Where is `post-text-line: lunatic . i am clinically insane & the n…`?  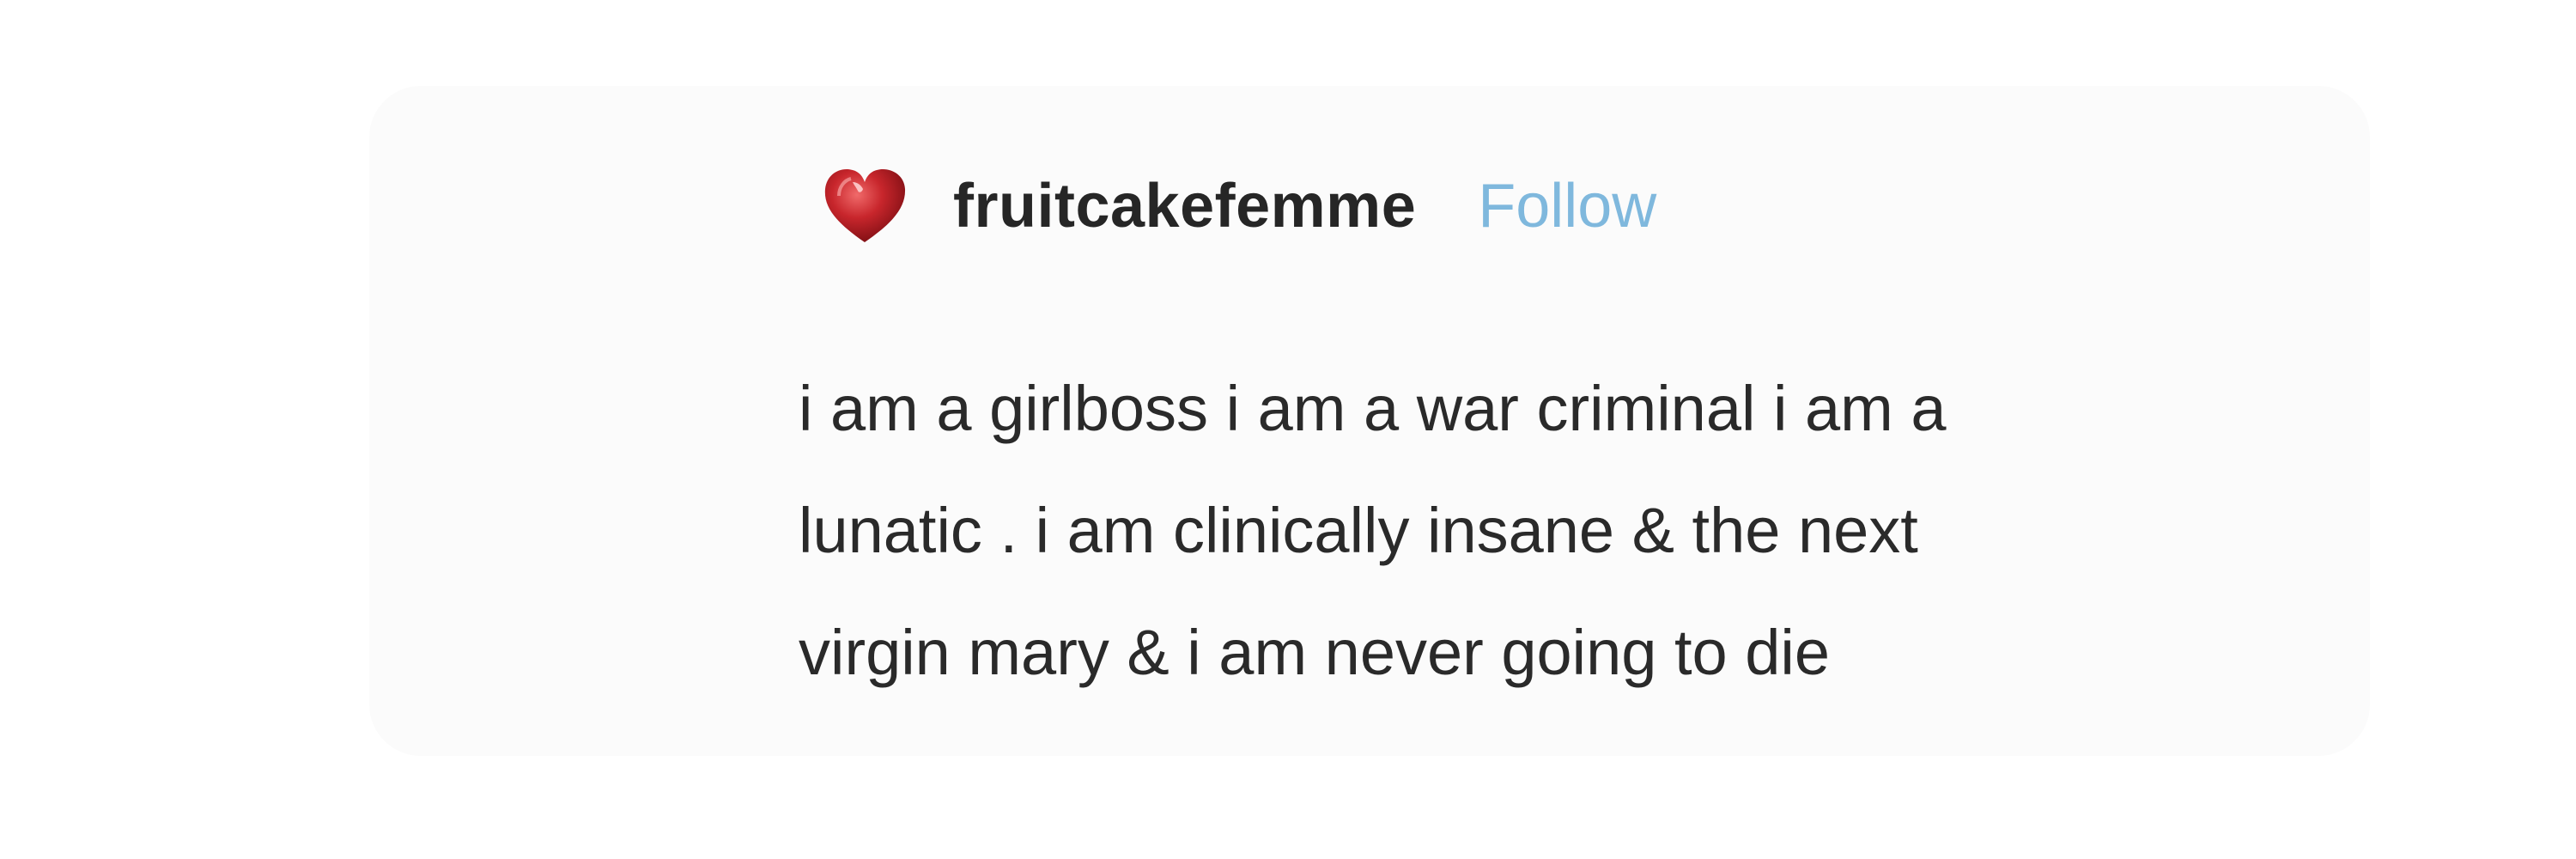 post-text-line: lunatic . i am clinically insane & the n… is located at coordinates (1358, 531).